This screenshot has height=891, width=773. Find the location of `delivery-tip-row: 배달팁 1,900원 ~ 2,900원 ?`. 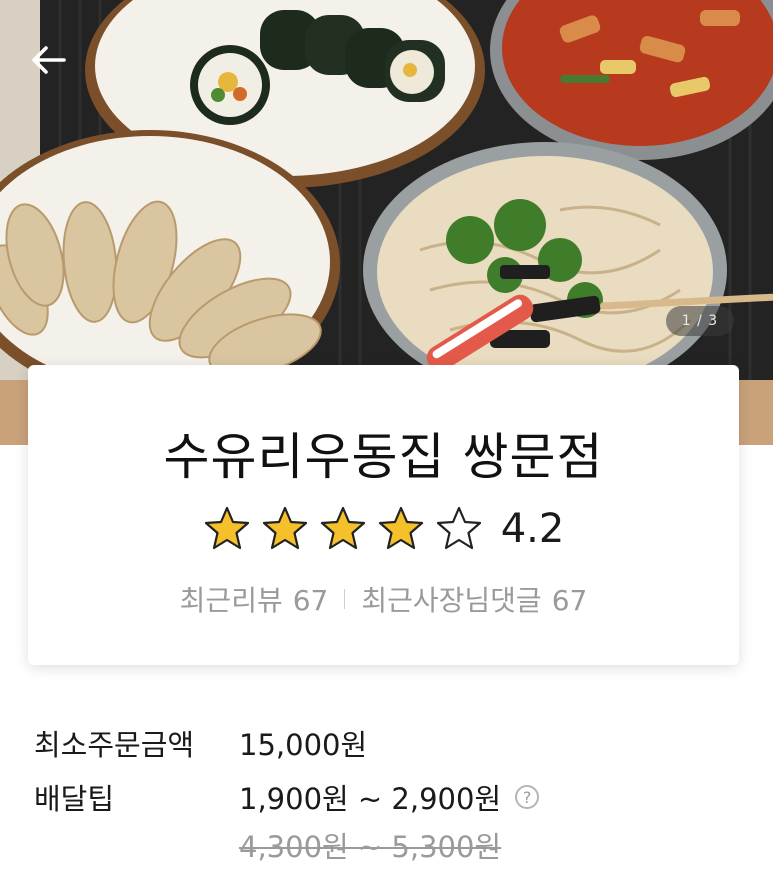

delivery-tip-row: 배달팁 1,900원 ~ 2,900원 ? is located at coordinates (384, 797).